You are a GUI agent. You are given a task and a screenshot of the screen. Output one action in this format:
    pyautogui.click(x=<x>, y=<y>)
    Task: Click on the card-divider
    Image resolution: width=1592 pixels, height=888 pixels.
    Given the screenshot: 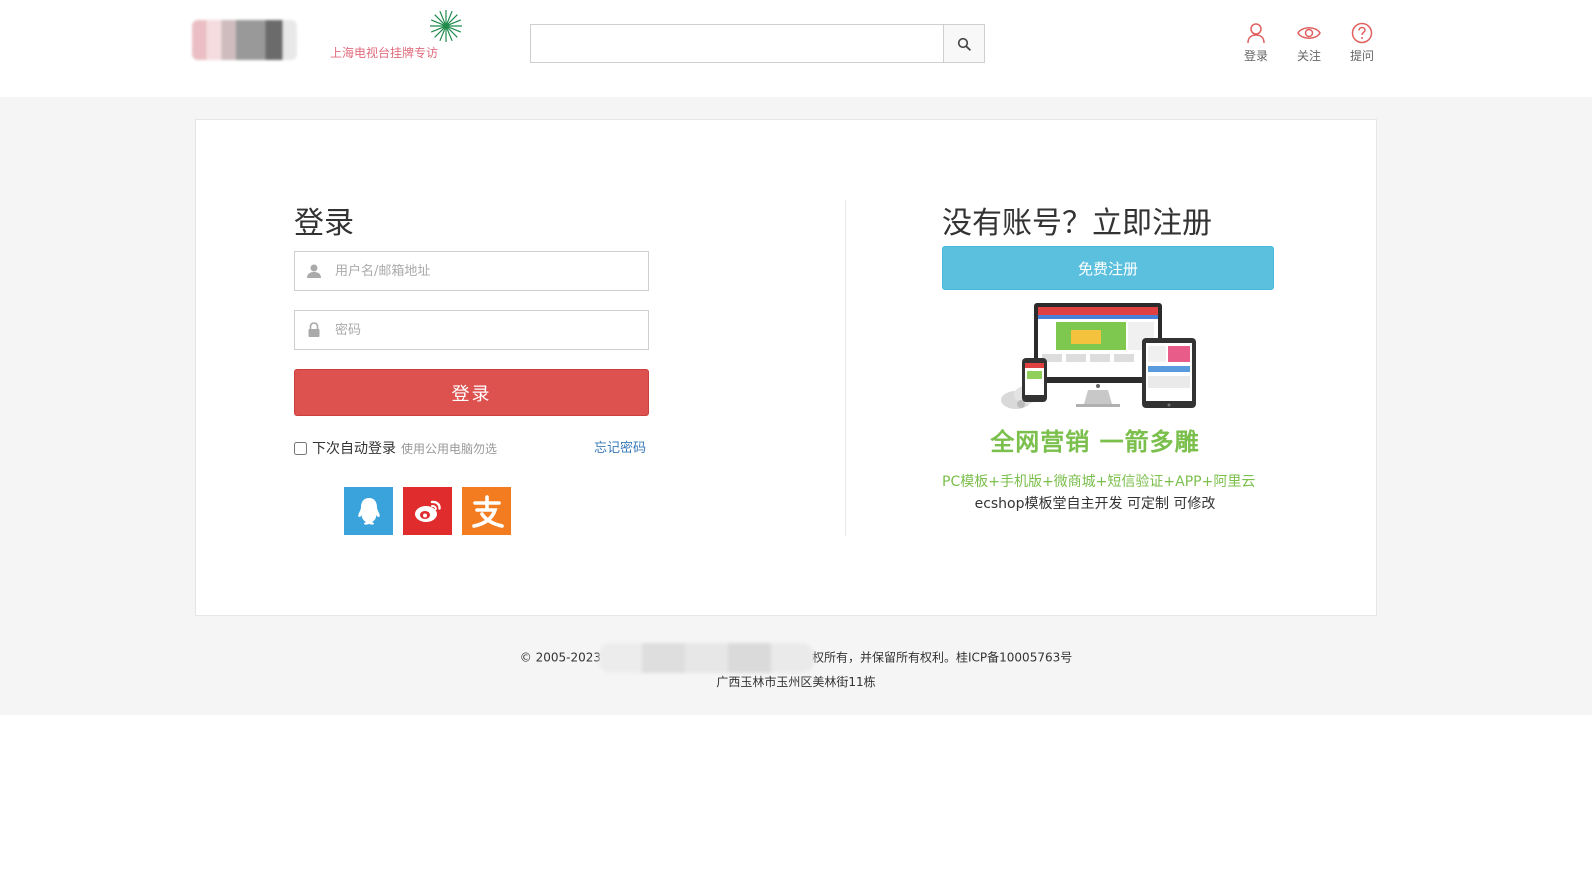 What is the action you would take?
    pyautogui.click(x=845, y=368)
    